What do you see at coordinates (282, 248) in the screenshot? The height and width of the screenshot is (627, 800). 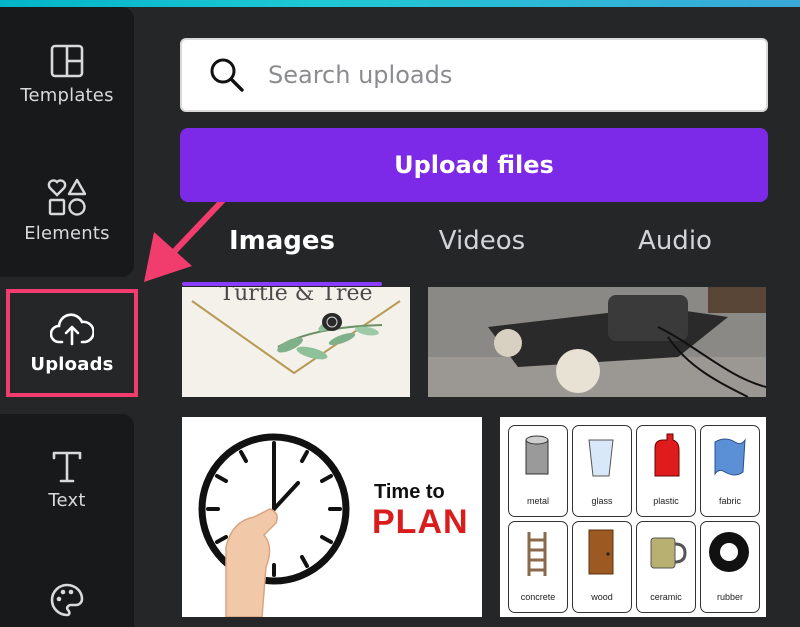 I see `tab-images: Images` at bounding box center [282, 248].